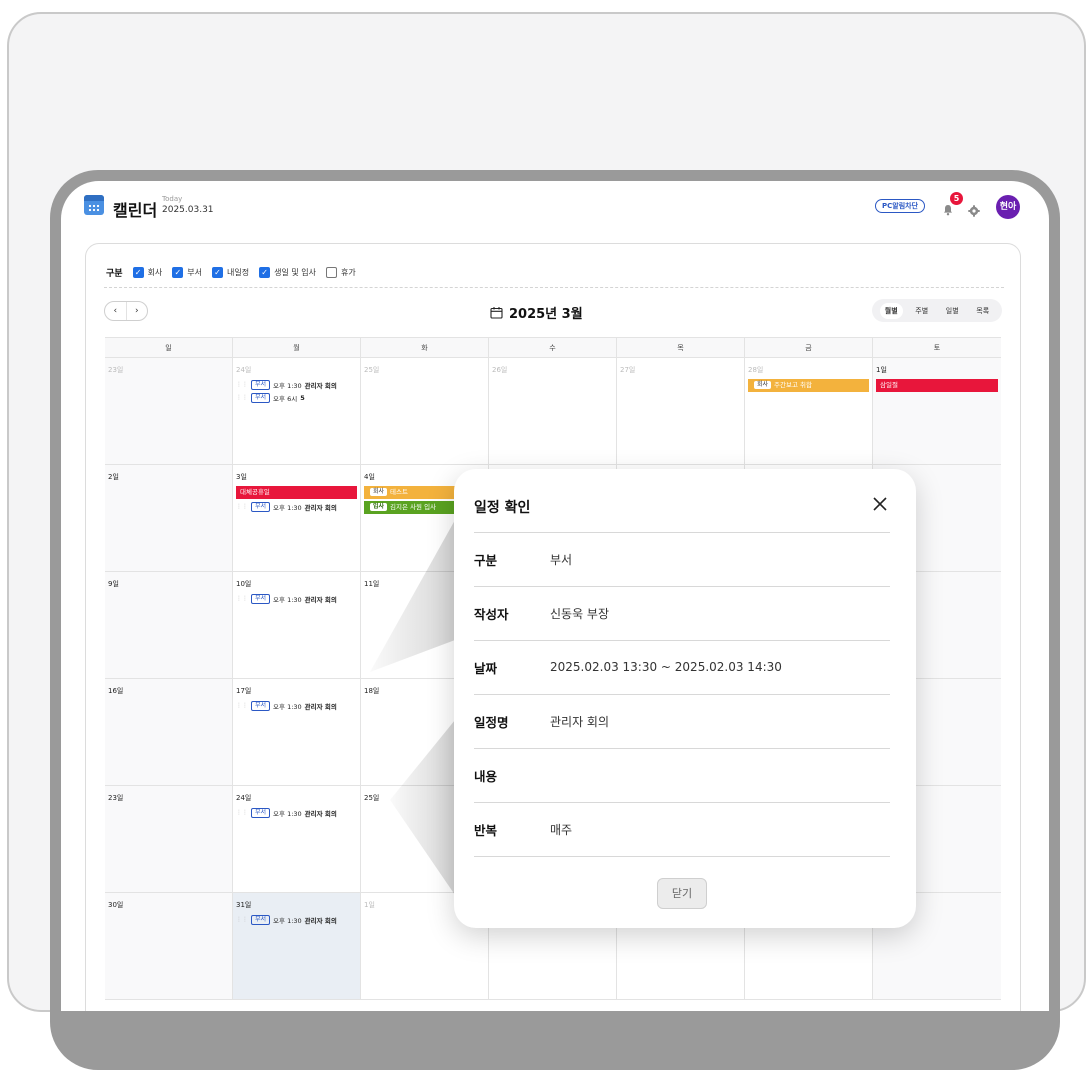 Image resolution: width=1092 pixels, height=1070 pixels. I want to click on modal-detail-row: 구분 부서, so click(682, 559).